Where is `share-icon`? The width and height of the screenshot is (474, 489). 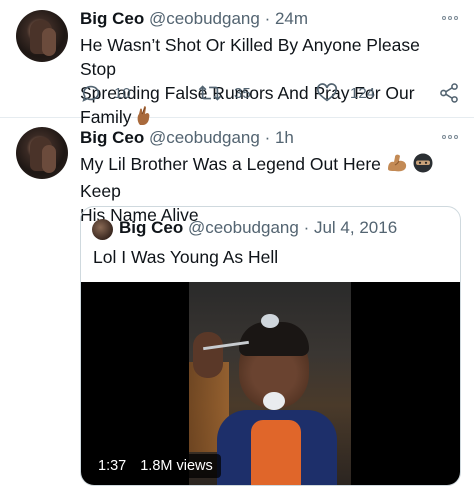 share-icon is located at coordinates (449, 93).